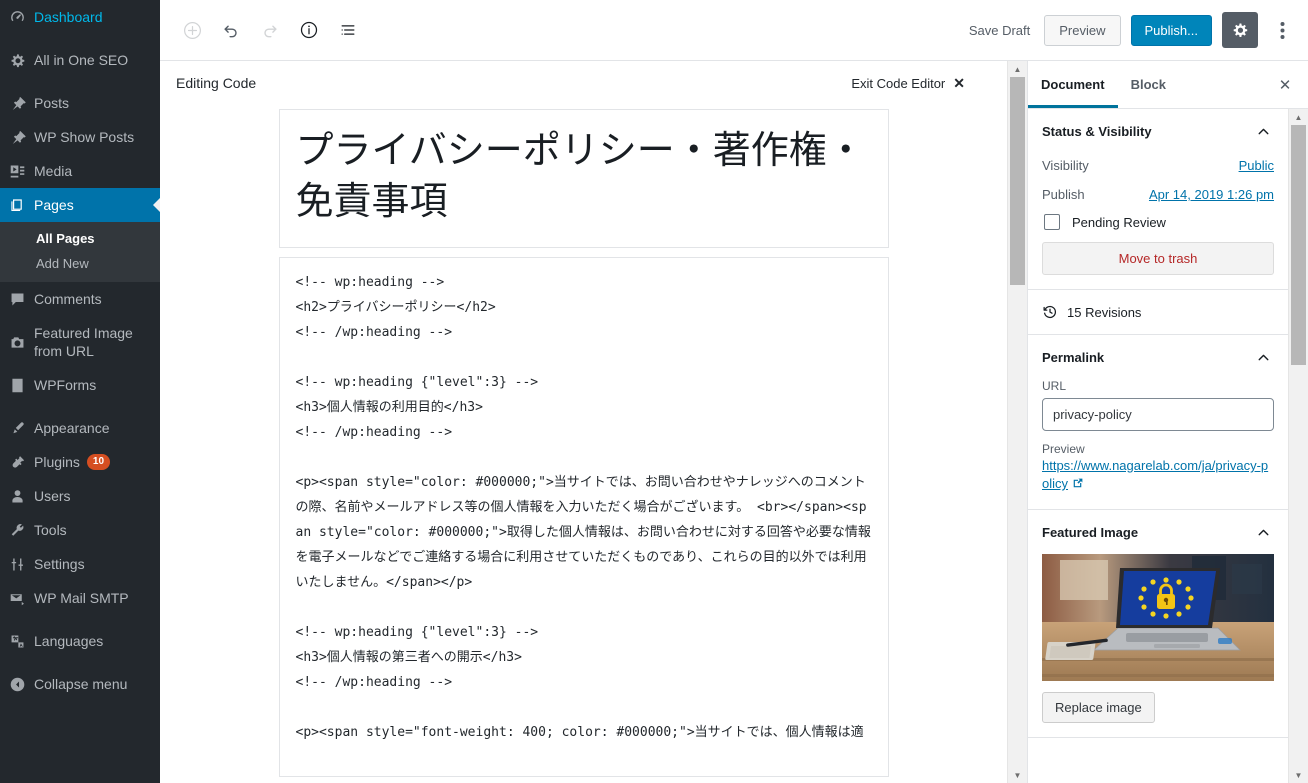 The height and width of the screenshot is (783, 1308). What do you see at coordinates (17, 17) in the screenshot?
I see `dashboard-icon` at bounding box center [17, 17].